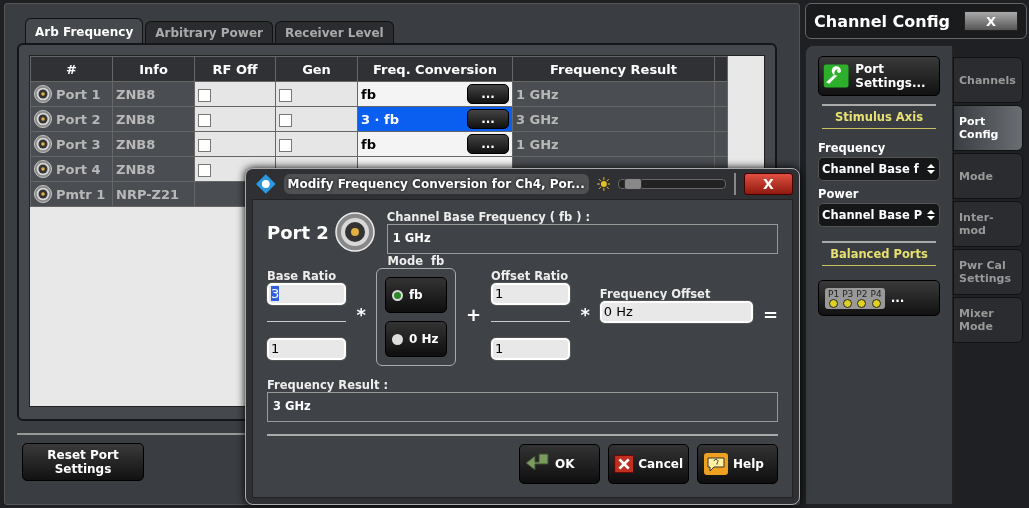 This screenshot has height=508, width=1029. Describe the element at coordinates (328, 385) in the screenshot. I see `field-label: Frequency Result :` at that location.